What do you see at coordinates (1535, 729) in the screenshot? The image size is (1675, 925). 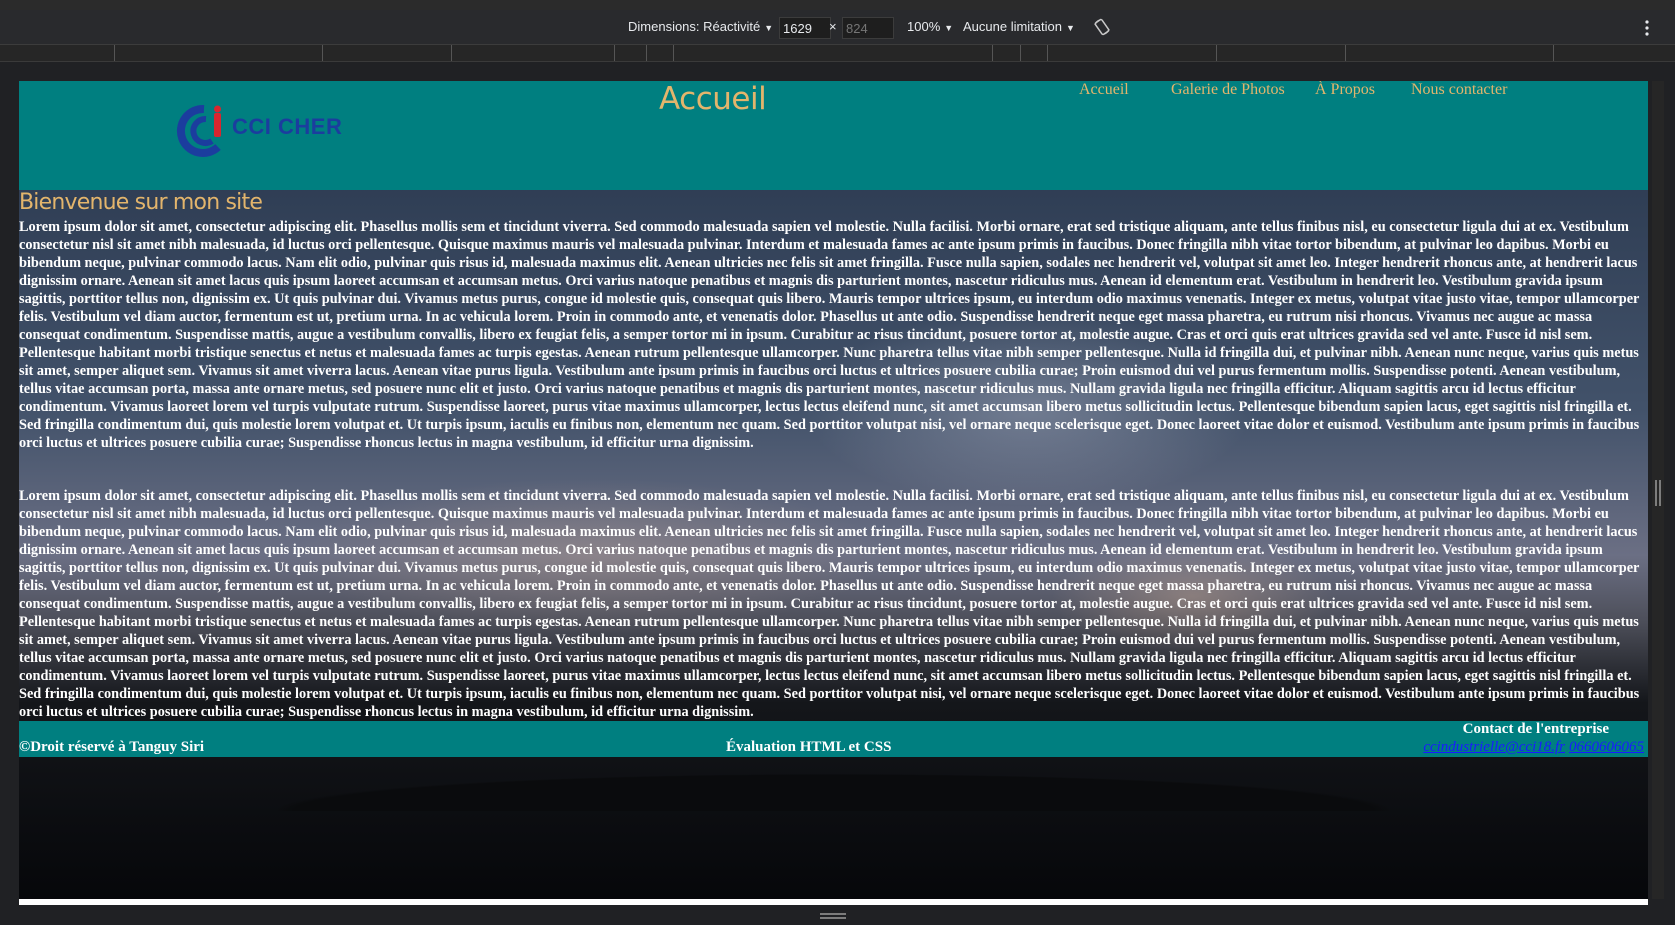 I see `contact-title: Contact de l'entreprise` at bounding box center [1535, 729].